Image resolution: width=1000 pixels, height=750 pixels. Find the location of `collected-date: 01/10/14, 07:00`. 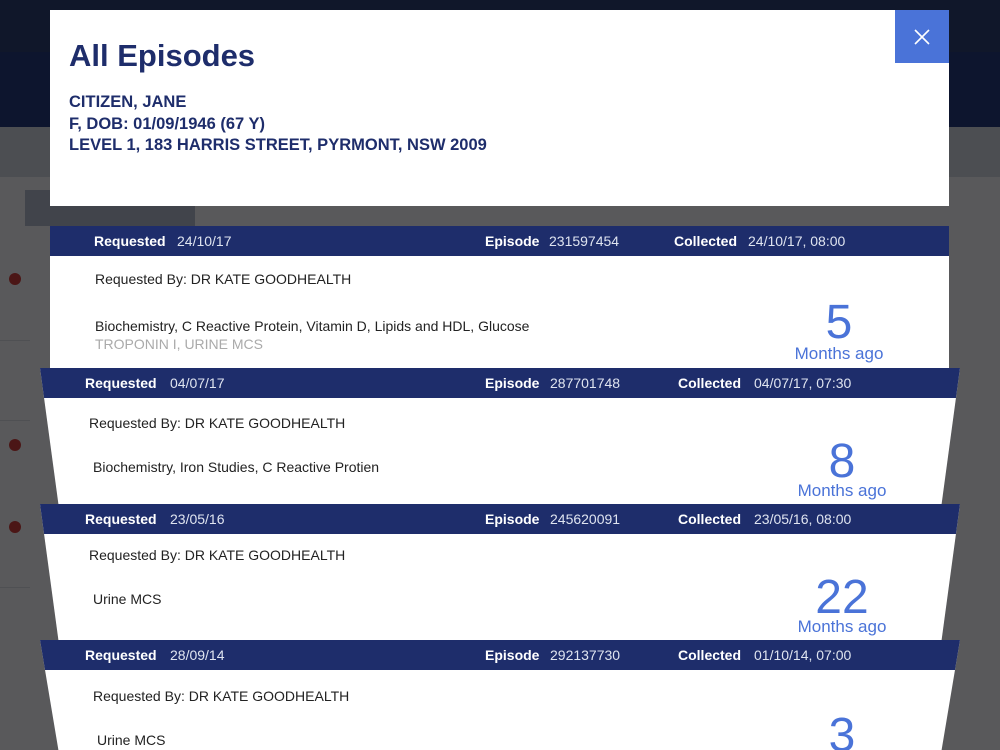

collected-date: 01/10/14, 07:00 is located at coordinates (803, 655).